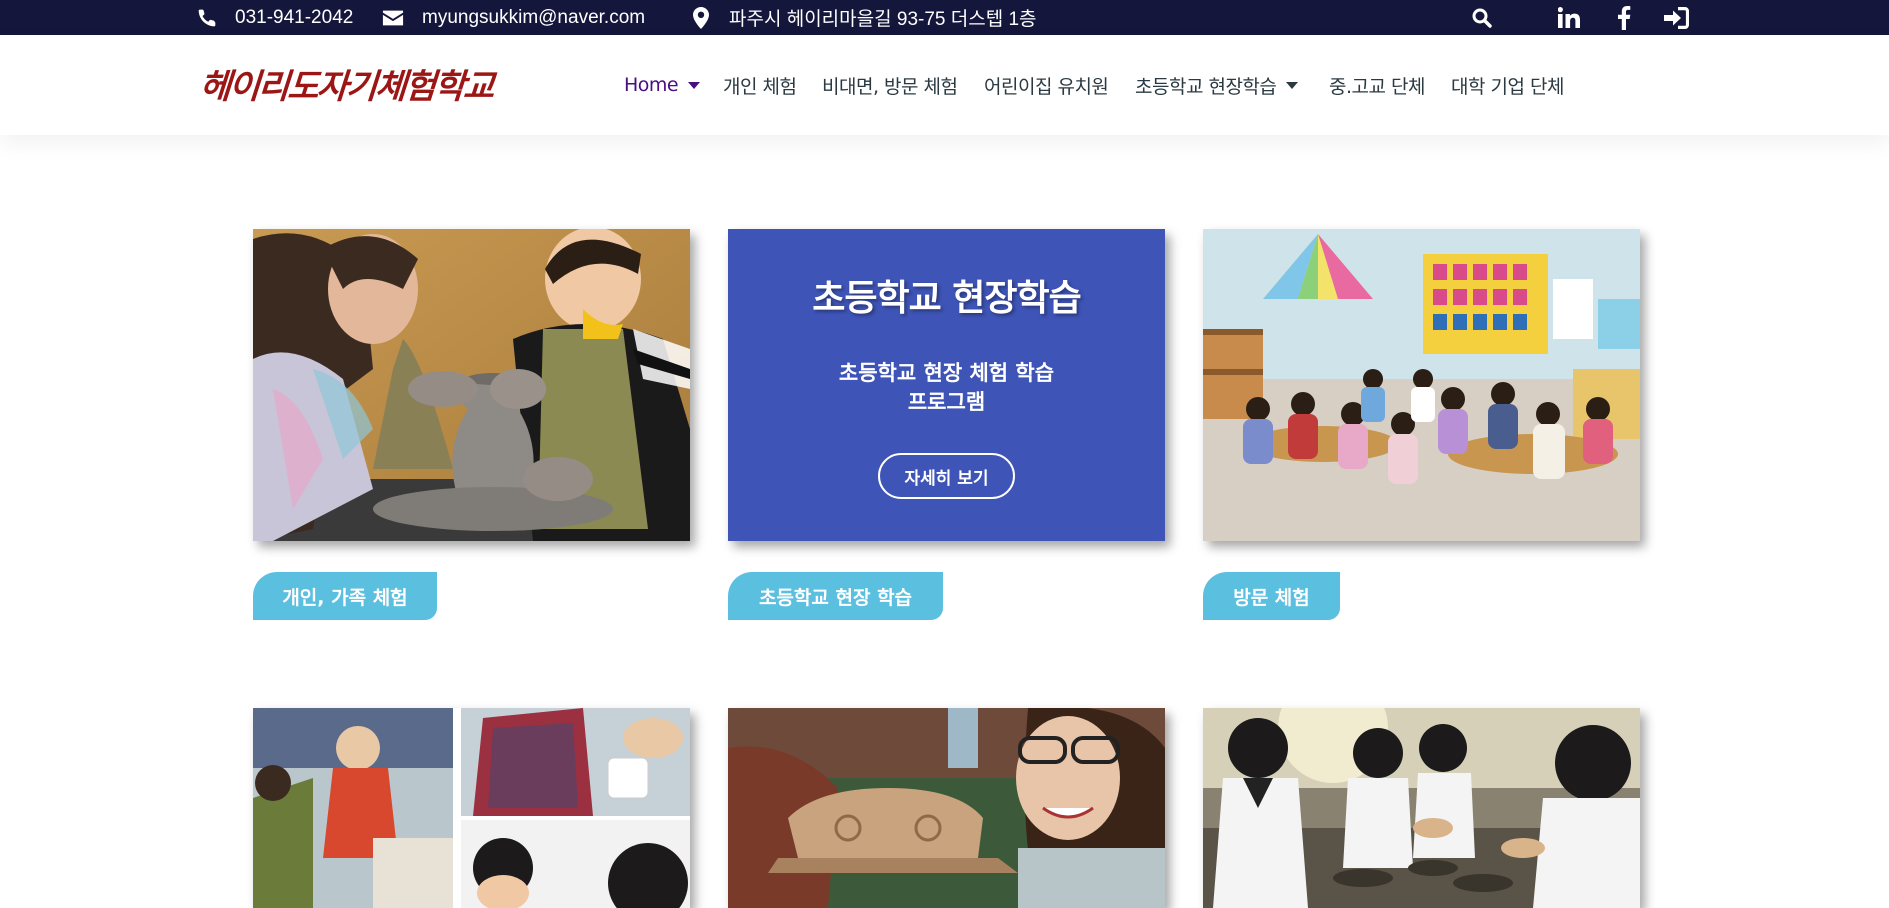 The width and height of the screenshot is (1889, 908). Describe the element at coordinates (701, 17) in the screenshot. I see `map-marker-icon` at that location.